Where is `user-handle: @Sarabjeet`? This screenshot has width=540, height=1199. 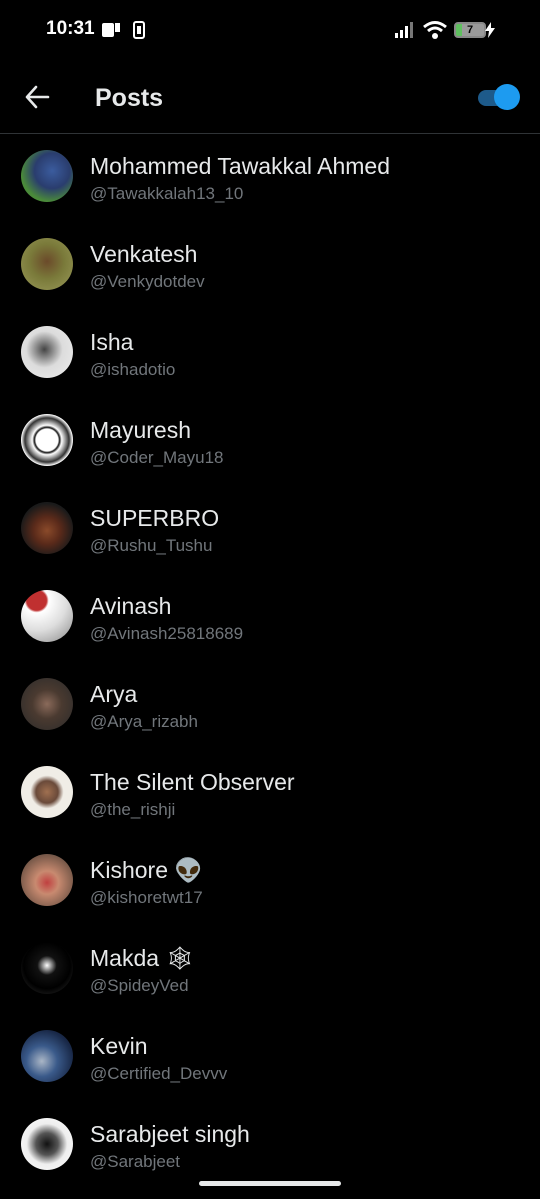 user-handle: @Sarabjeet is located at coordinates (135, 1161).